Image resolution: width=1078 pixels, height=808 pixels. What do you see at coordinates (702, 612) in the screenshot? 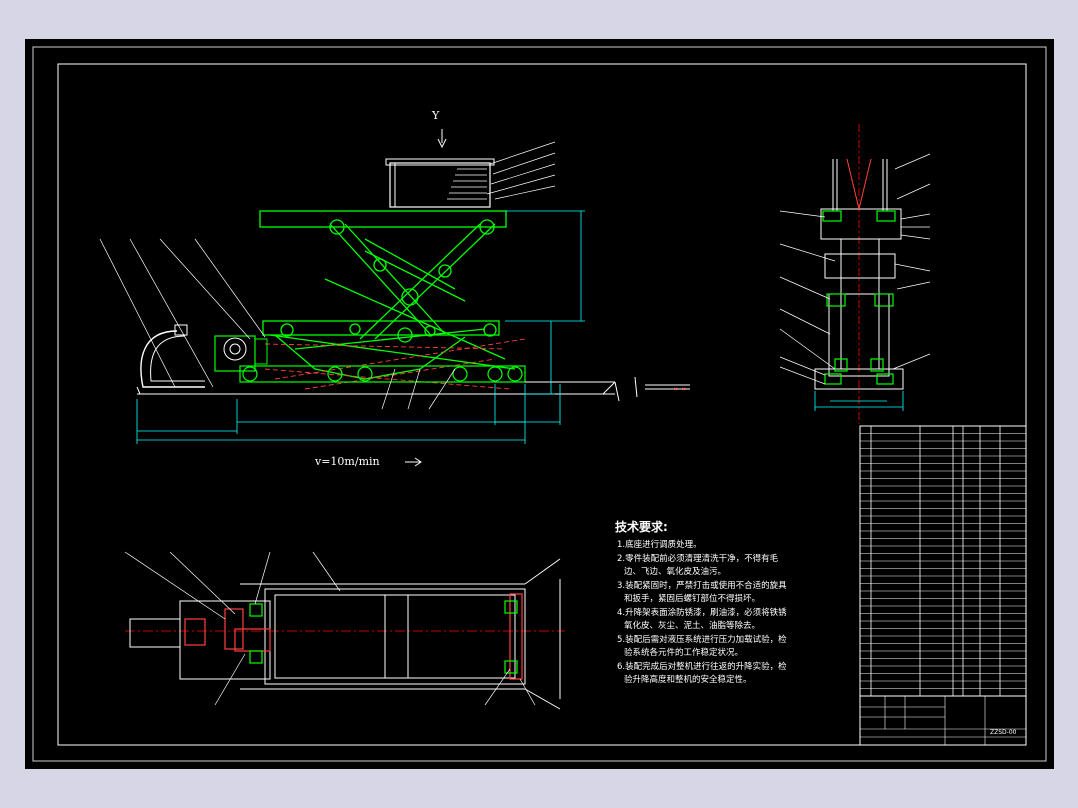
I see `tech-req-line: 4.升降架表面涂防锈漆，刷油漆，必须将铁锈` at bounding box center [702, 612].